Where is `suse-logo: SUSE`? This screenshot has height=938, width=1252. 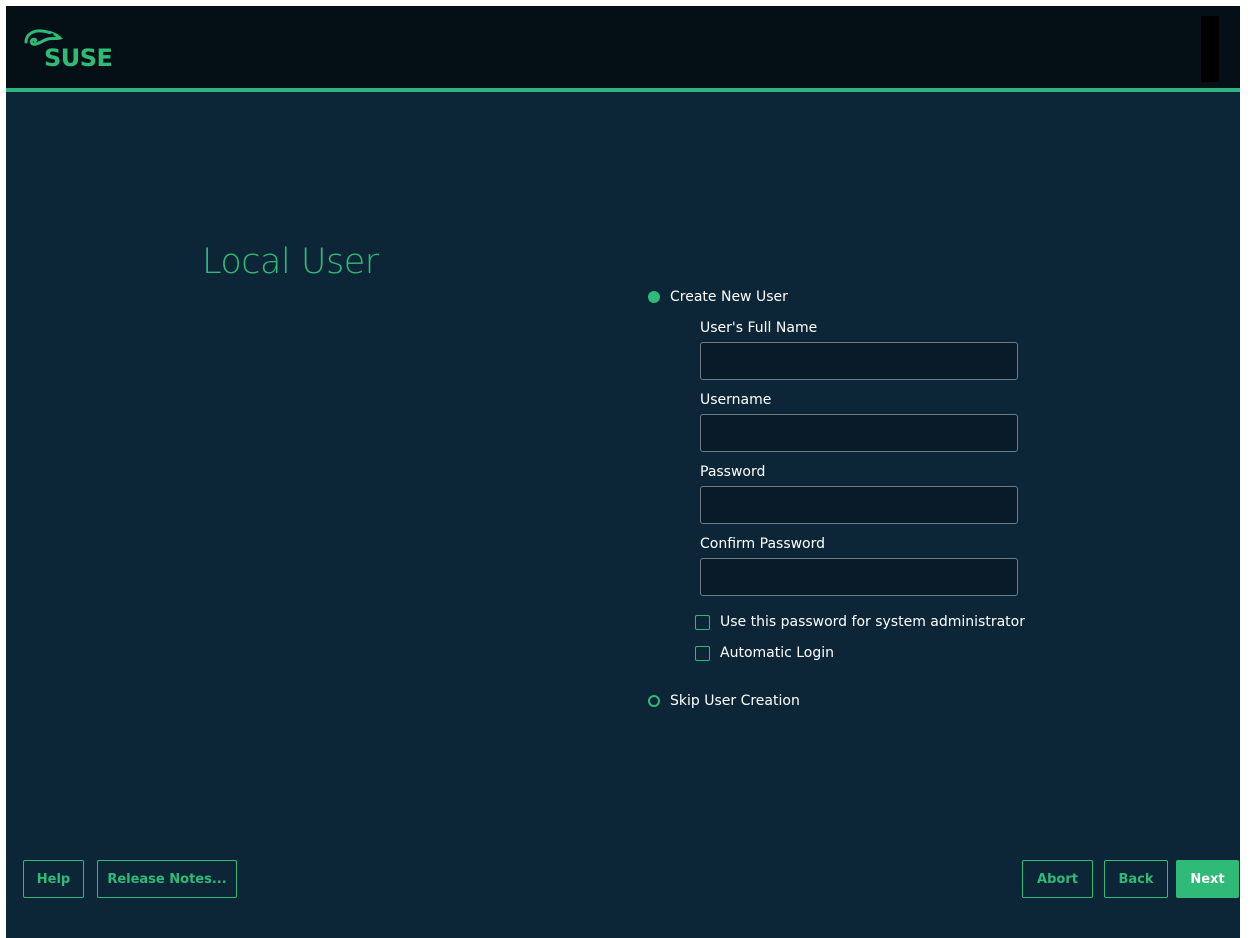
suse-logo: SUSE is located at coordinates (74, 51).